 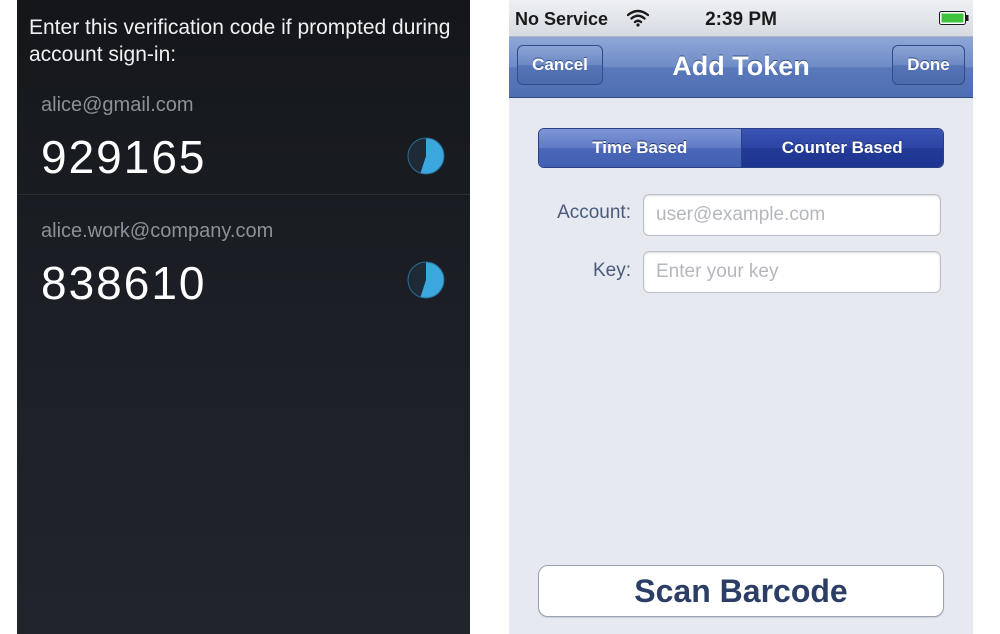 I want to click on status-time: 2:39 PM, so click(x=741, y=19).